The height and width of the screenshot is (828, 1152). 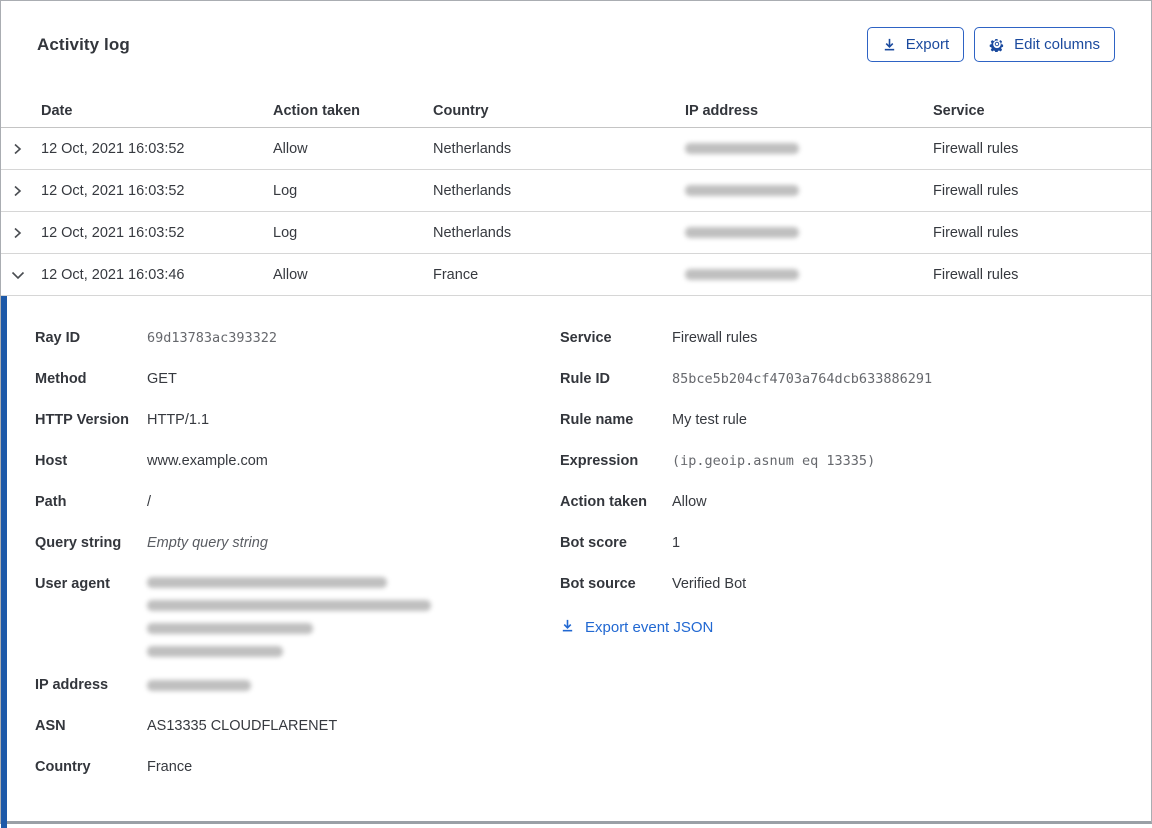 I want to click on export-button: Export, so click(x=915, y=44).